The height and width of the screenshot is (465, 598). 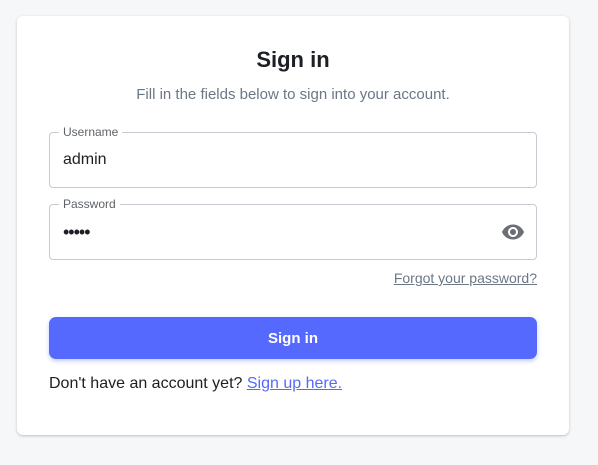 I want to click on signup-row: Don't have an account yet? Sign up here., so click(x=195, y=384).